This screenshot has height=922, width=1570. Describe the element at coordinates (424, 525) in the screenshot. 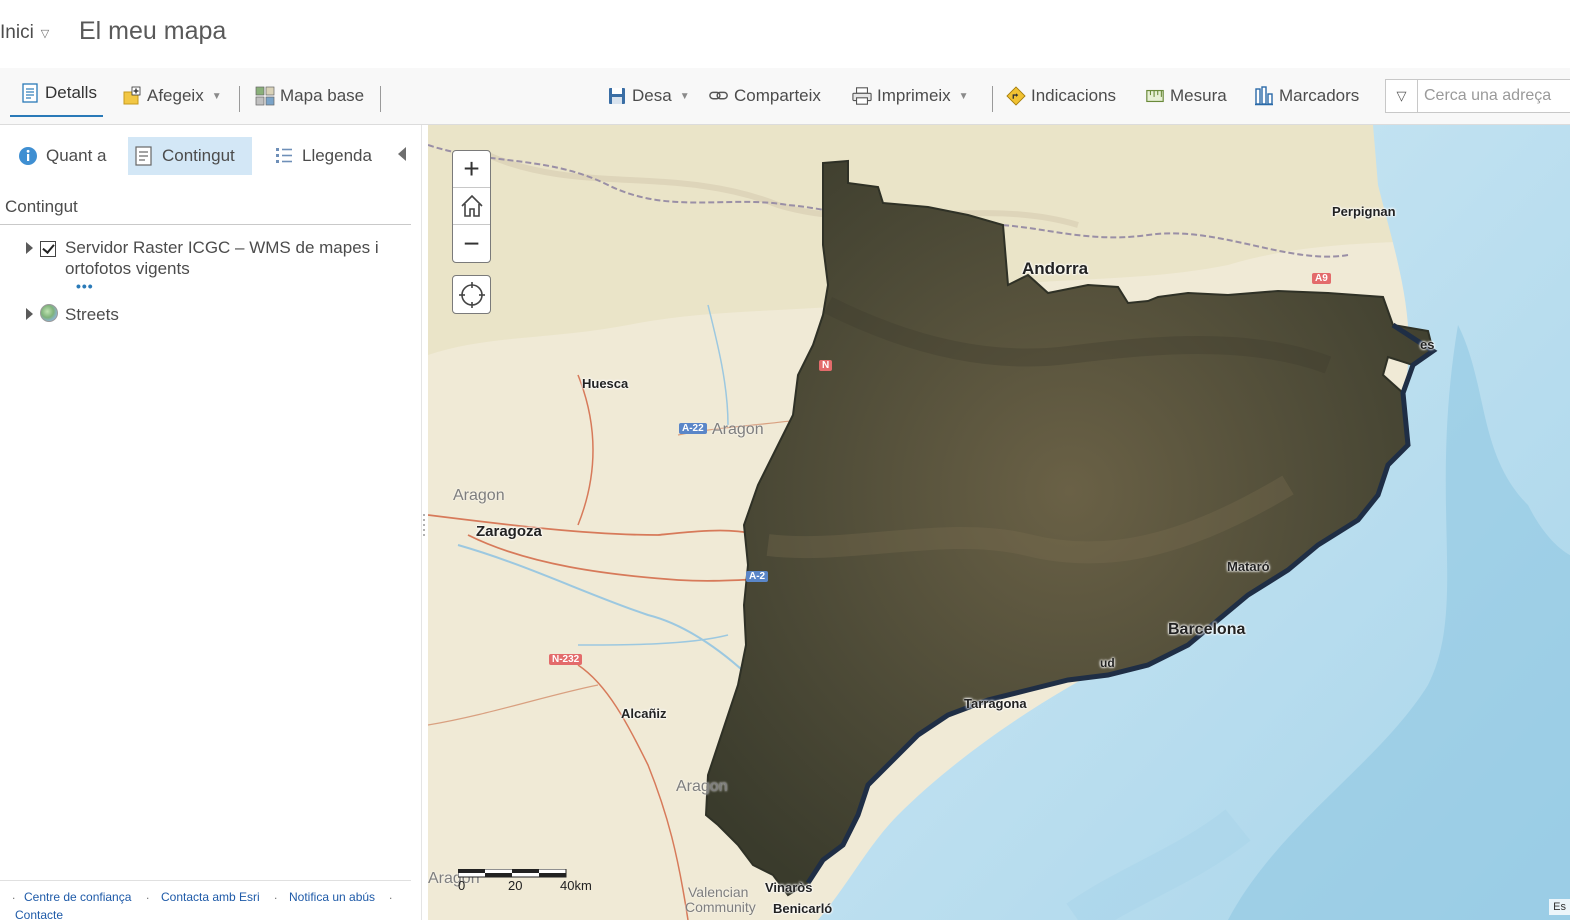

I see `panel-resize-handle` at that location.